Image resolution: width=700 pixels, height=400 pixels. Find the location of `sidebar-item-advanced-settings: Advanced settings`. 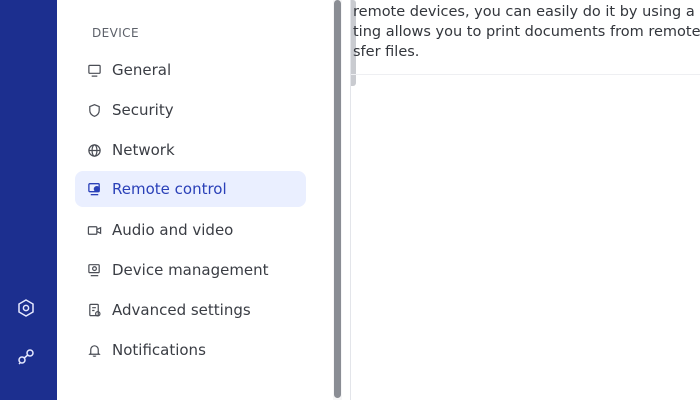

sidebar-item-advanced-settings: Advanced settings is located at coordinates (190, 310).